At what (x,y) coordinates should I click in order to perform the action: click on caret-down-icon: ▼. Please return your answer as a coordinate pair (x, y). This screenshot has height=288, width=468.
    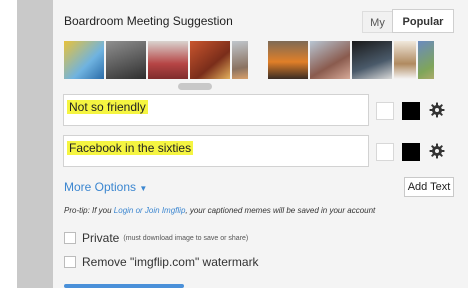
    Looking at the image, I should click on (143, 188).